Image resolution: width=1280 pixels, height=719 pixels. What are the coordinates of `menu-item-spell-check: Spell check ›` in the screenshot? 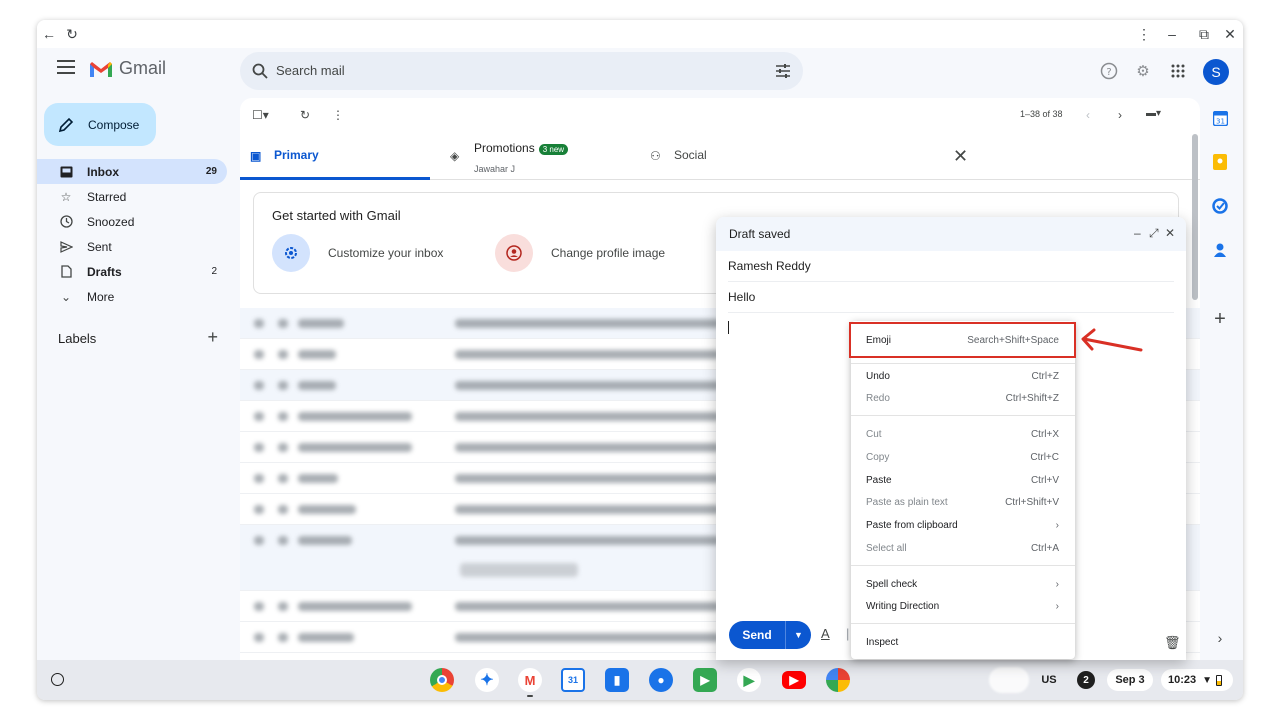 It's located at (963, 584).